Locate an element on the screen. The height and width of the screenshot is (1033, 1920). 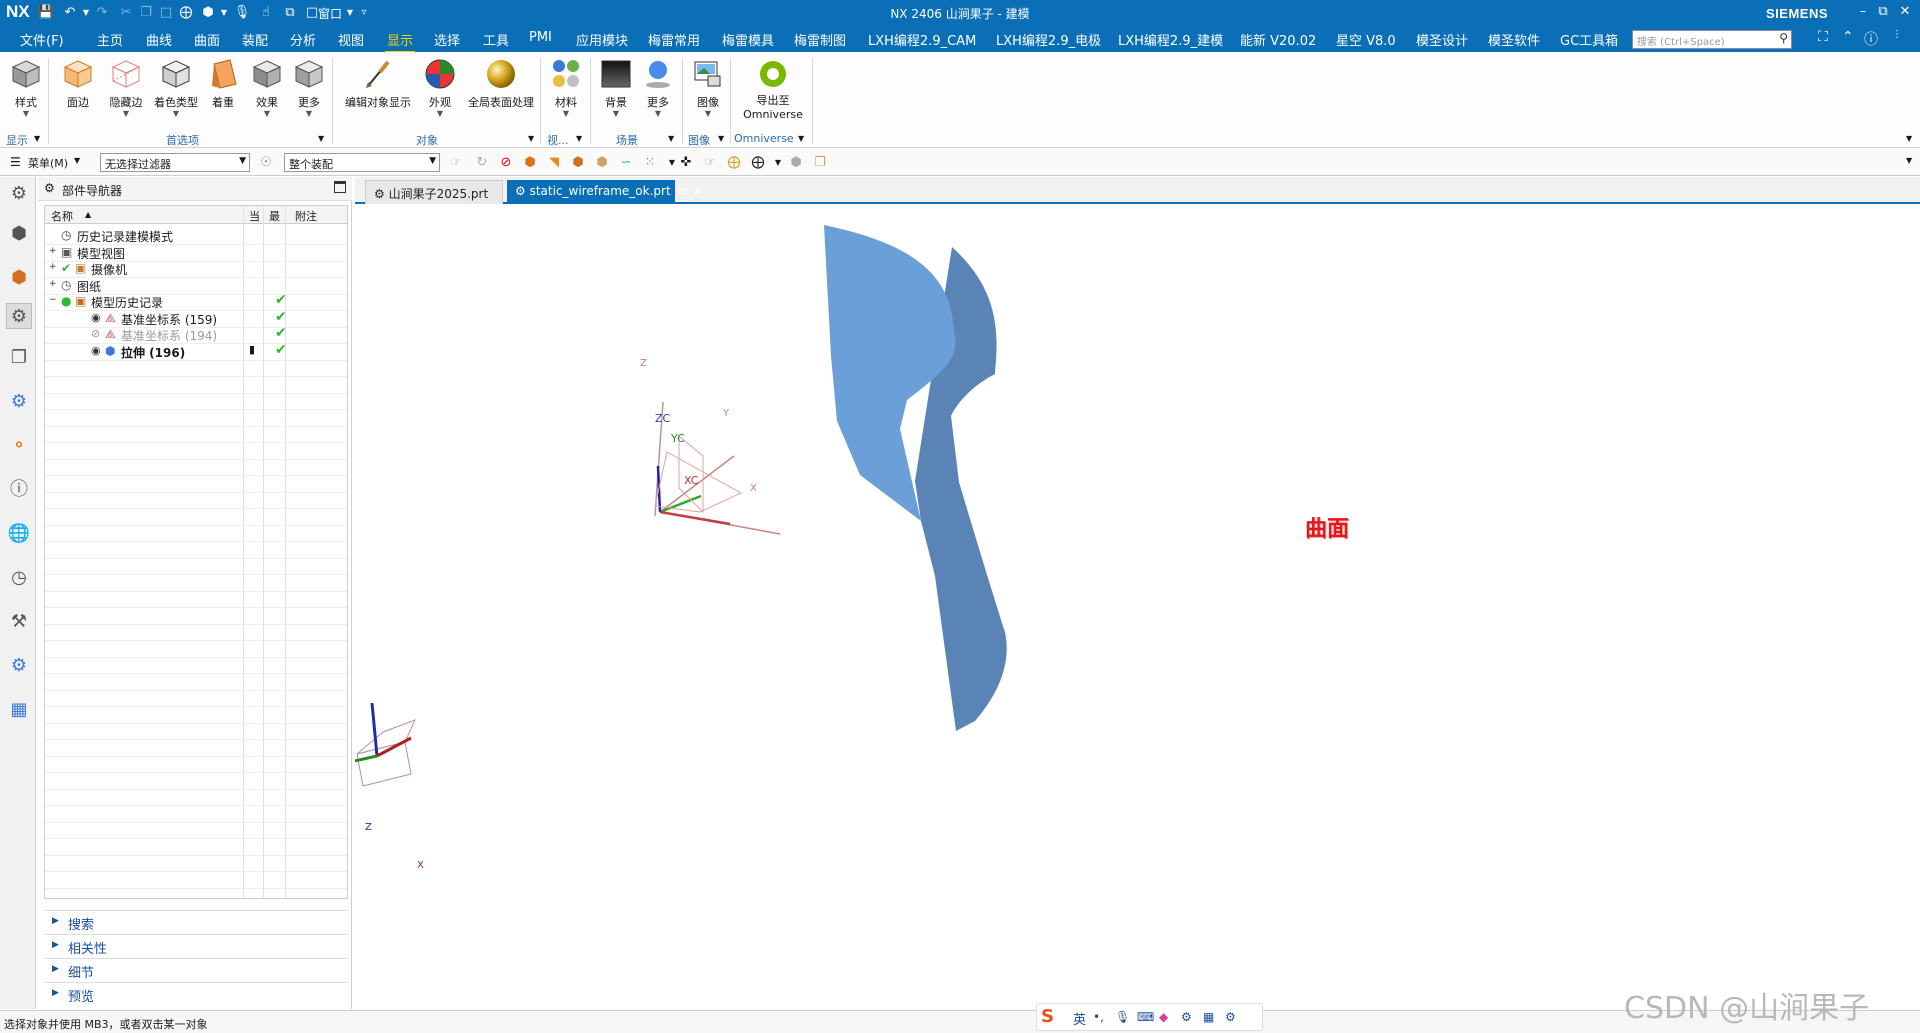
chevron-down-icon: ▼ is located at coordinates (77, 160).